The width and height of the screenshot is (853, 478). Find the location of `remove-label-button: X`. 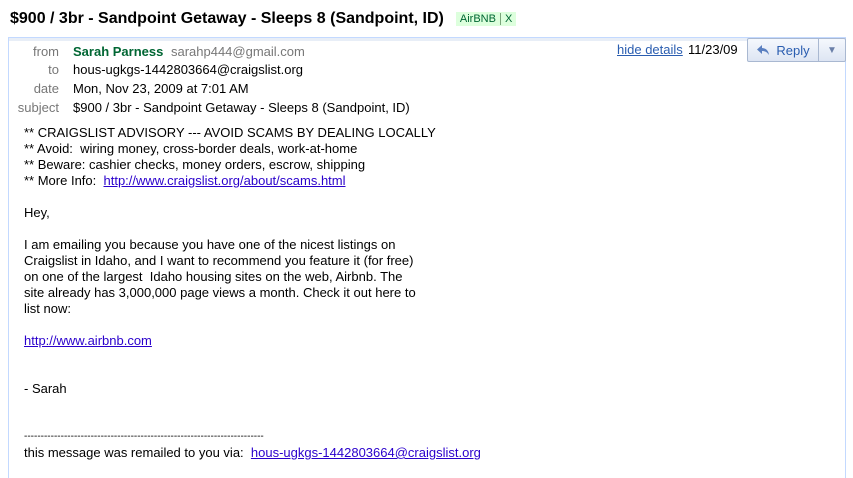

remove-label-button: X is located at coordinates (505, 19).